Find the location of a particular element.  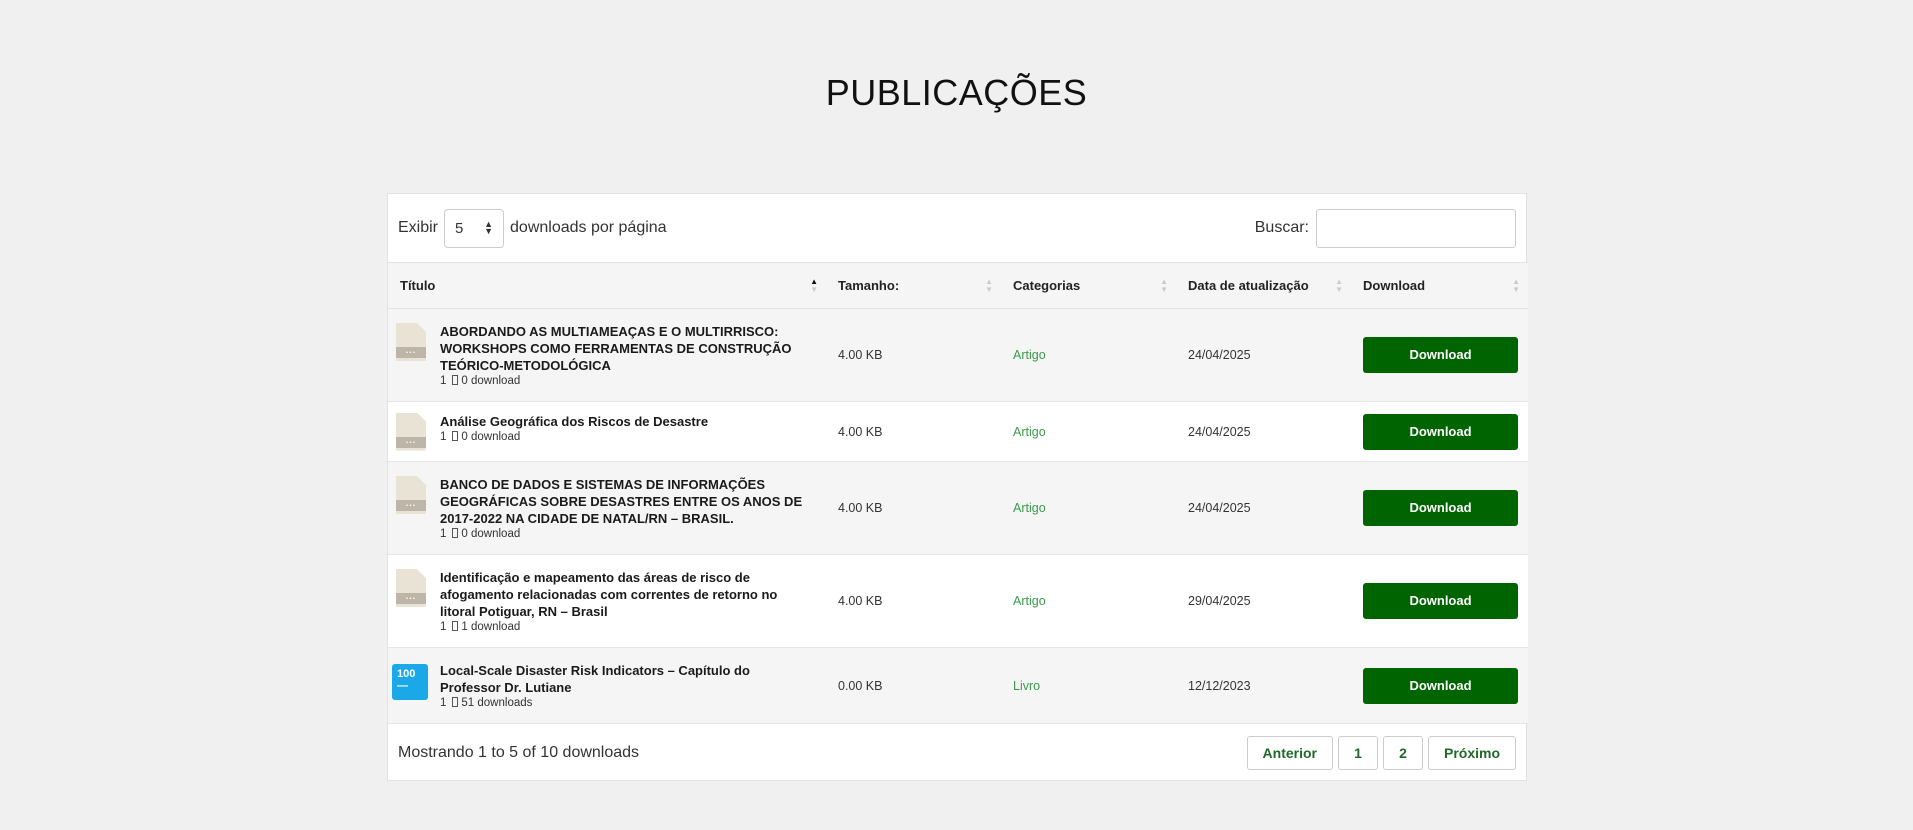

badge-thumbnail-icon: 100— is located at coordinates (410, 682).